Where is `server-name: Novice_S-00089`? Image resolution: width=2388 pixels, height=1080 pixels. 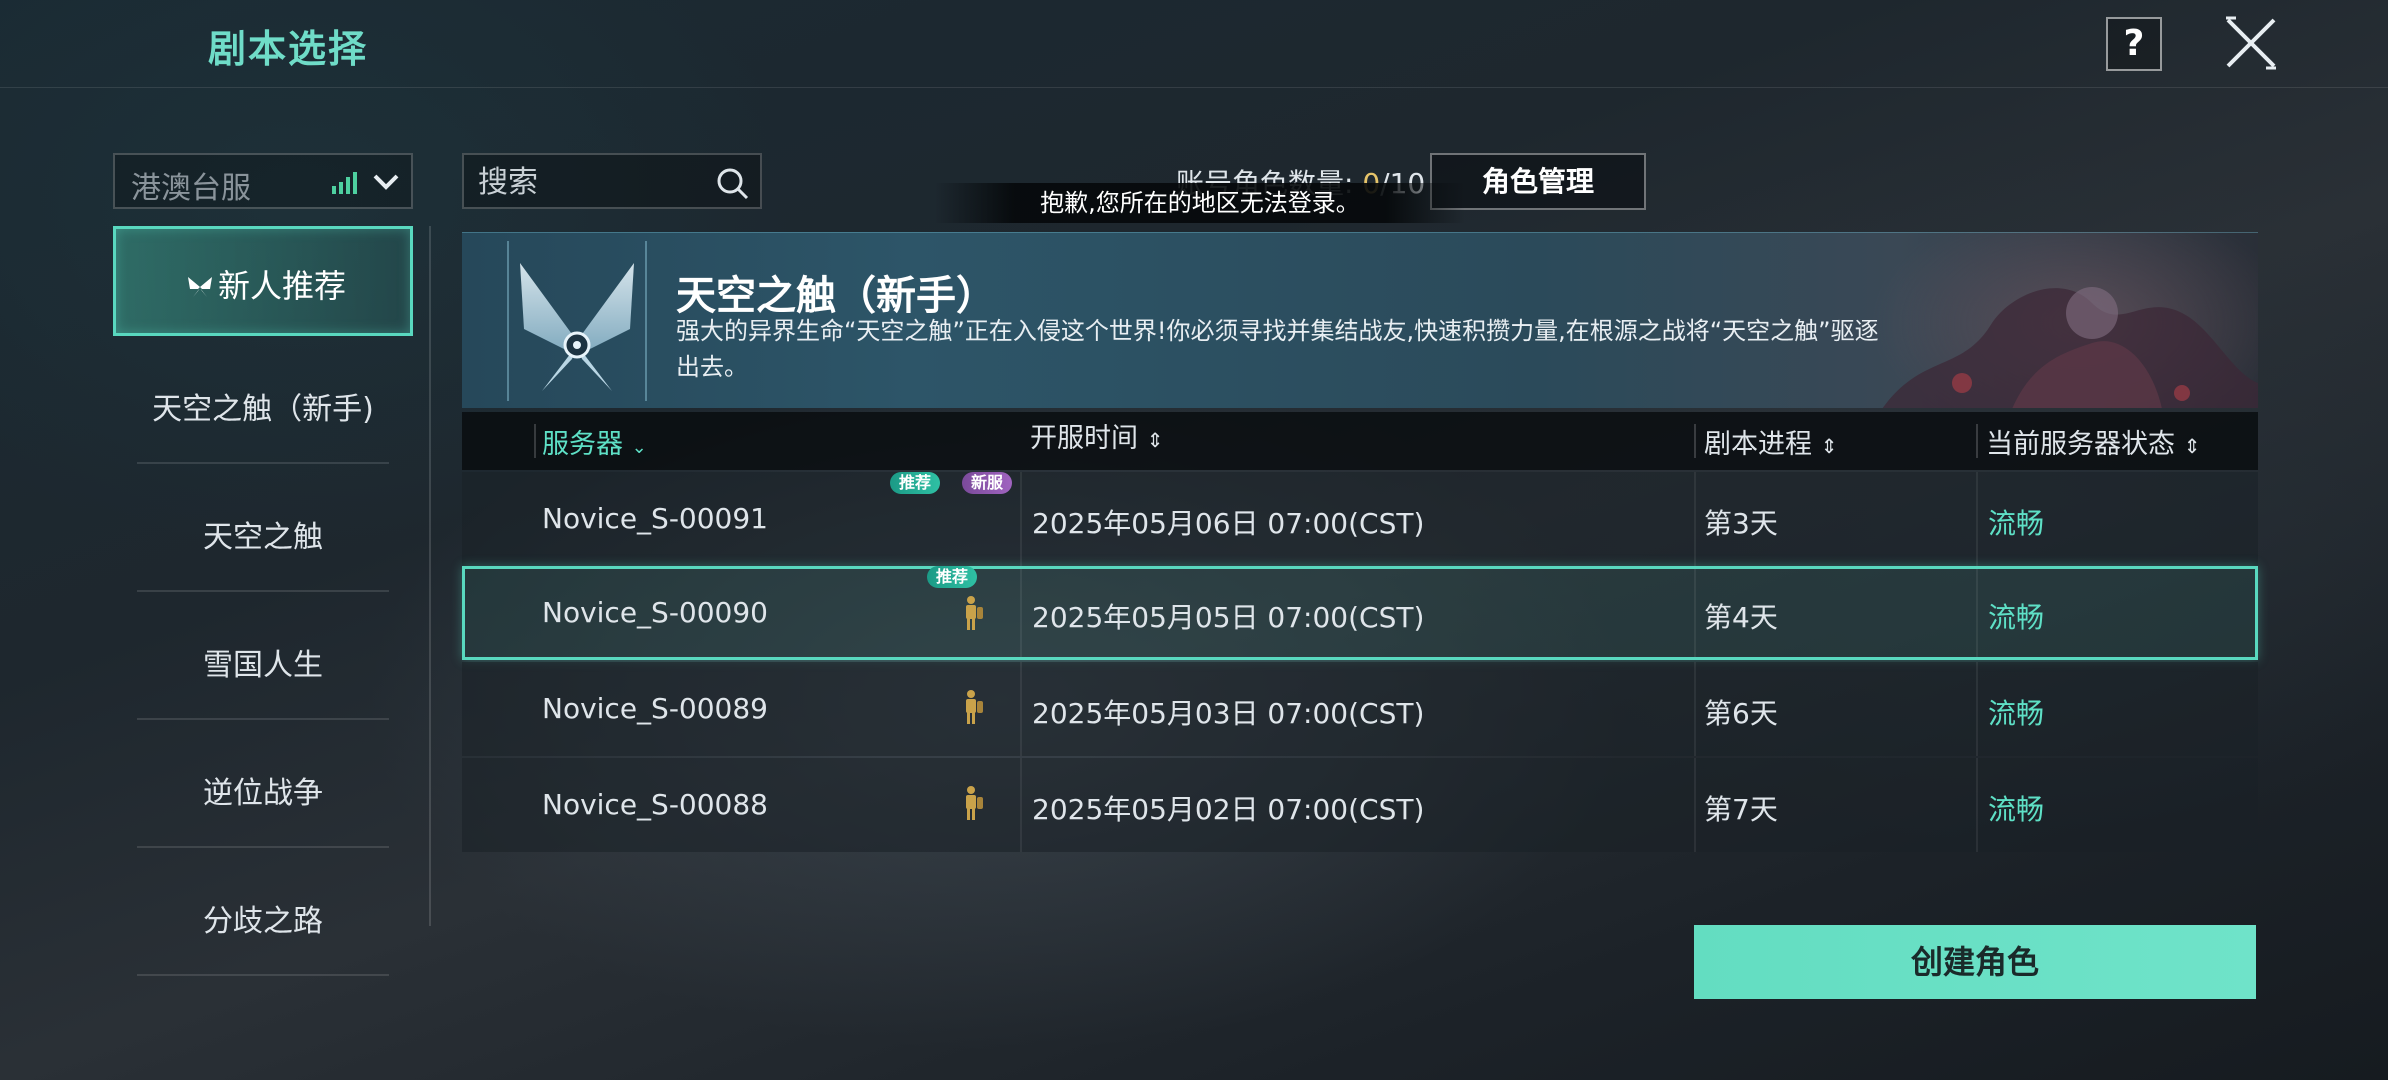
server-name: Novice_S-00089 is located at coordinates (655, 708).